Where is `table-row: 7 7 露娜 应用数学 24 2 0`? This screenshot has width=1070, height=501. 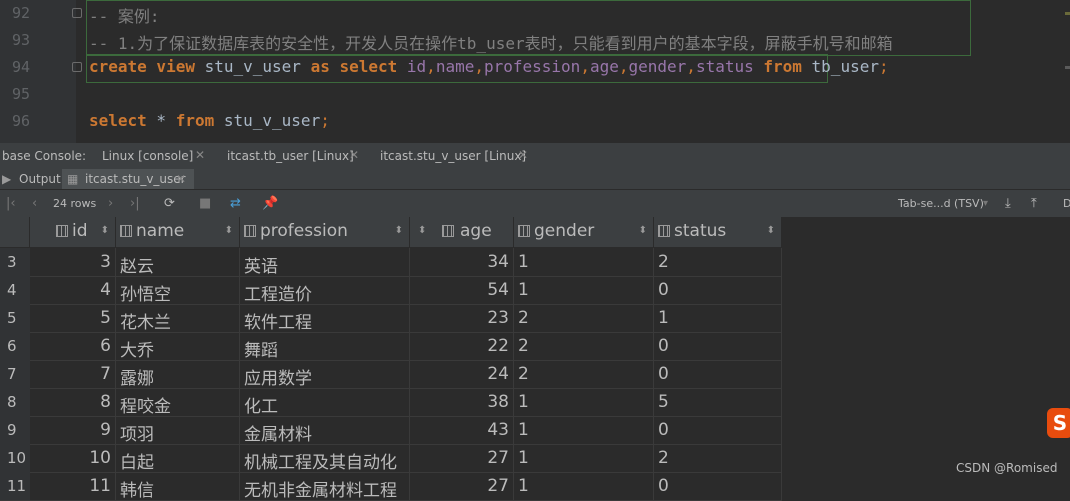
table-row: 7 7 露娜 应用数学 24 2 0 is located at coordinates (391, 374).